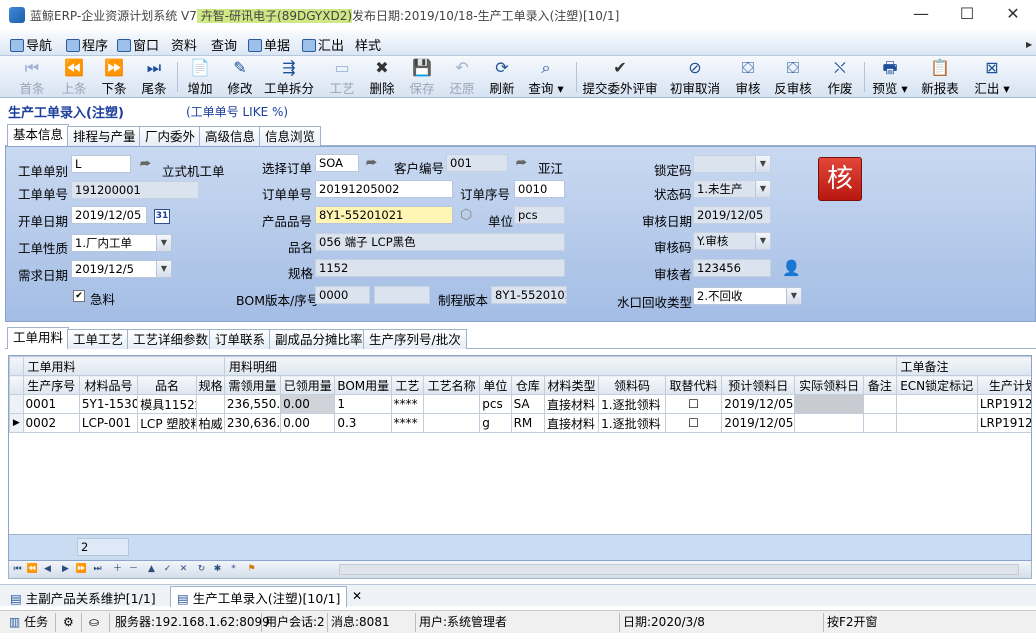 This screenshot has width=1036, height=633. I want to click on menu-window: 窗口, so click(138, 44).